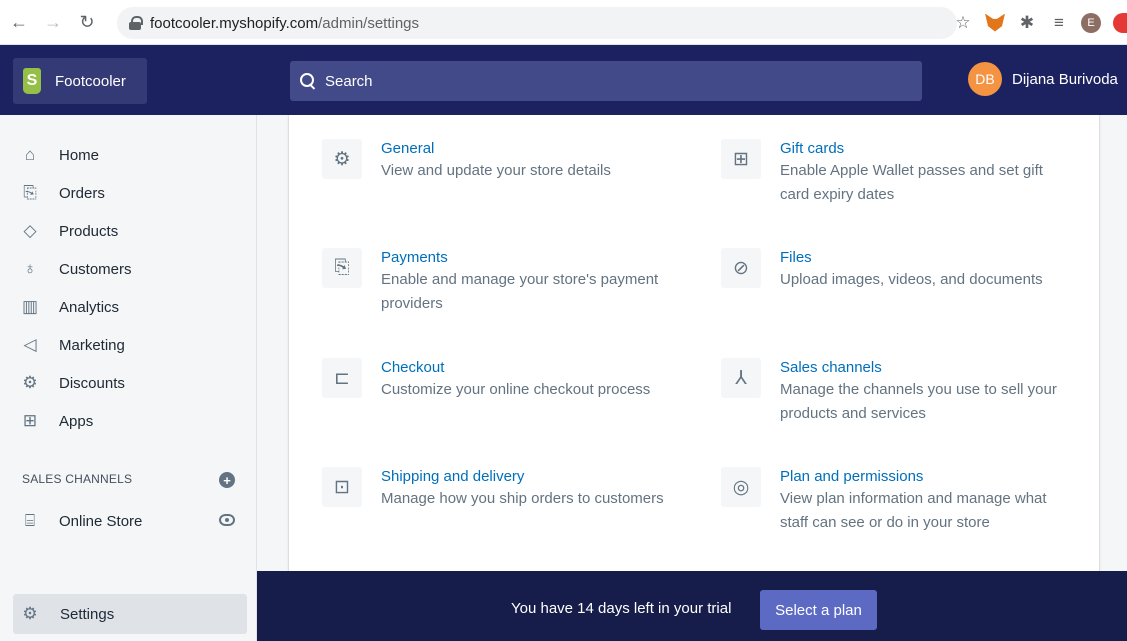 The height and width of the screenshot is (641, 1127). I want to click on avatar: DB, so click(985, 79).